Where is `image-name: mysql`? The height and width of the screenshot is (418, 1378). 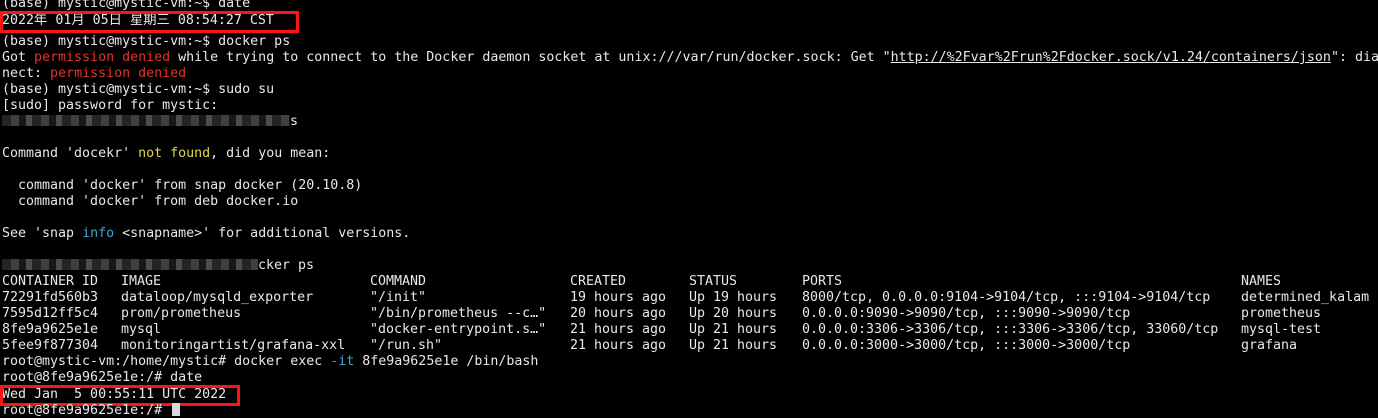
image-name: mysql is located at coordinates (141, 329).